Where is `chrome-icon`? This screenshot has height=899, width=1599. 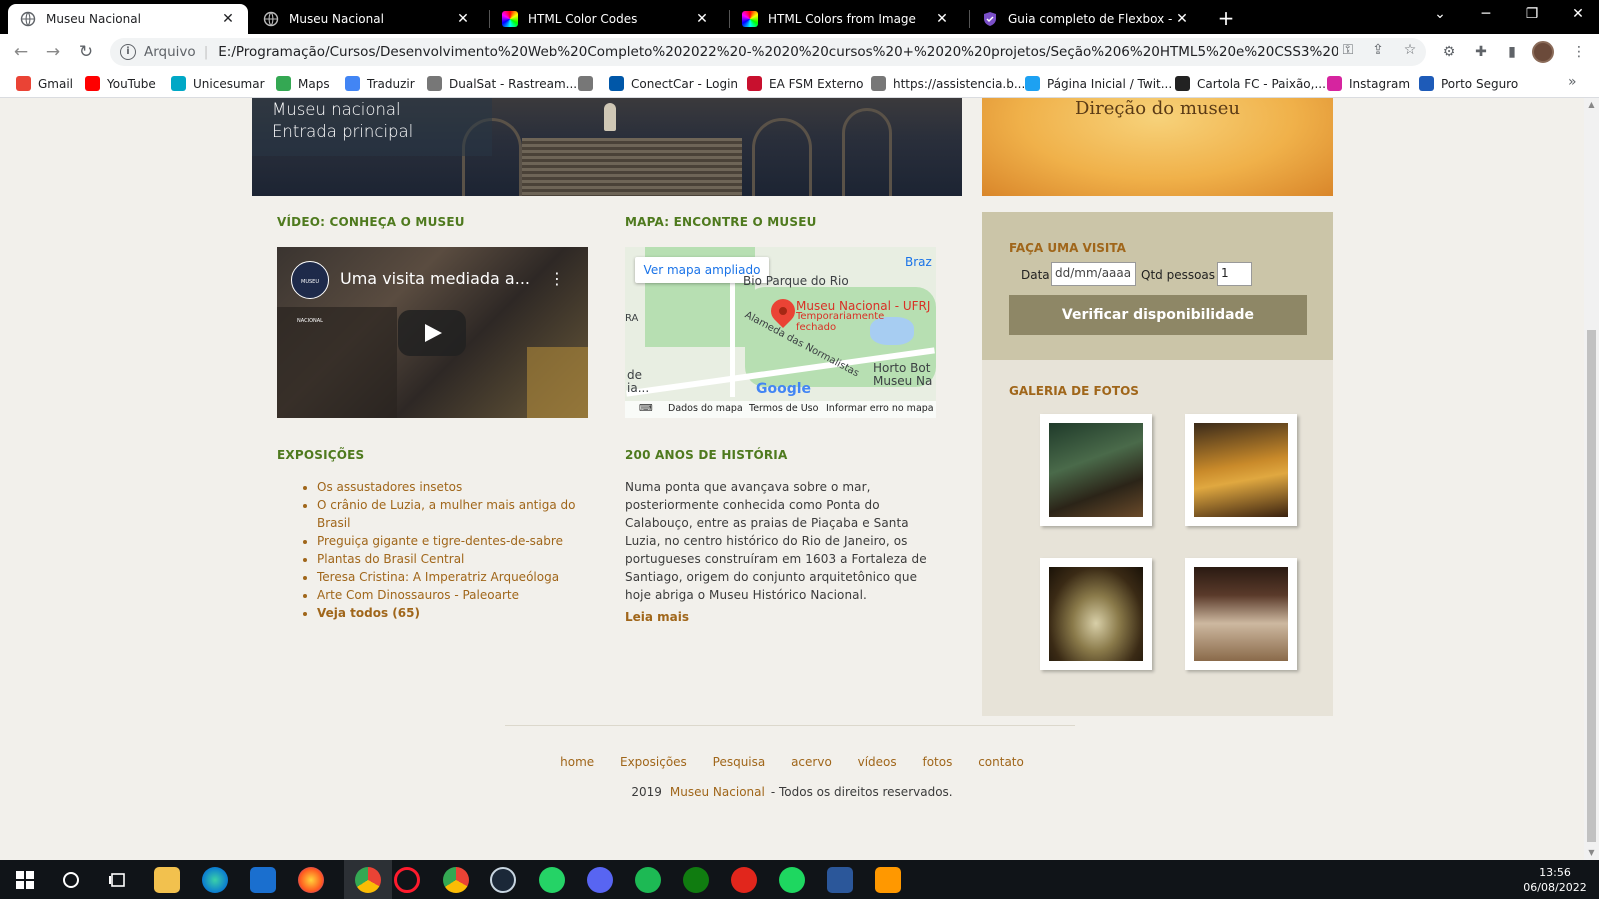
chrome-icon is located at coordinates (368, 880).